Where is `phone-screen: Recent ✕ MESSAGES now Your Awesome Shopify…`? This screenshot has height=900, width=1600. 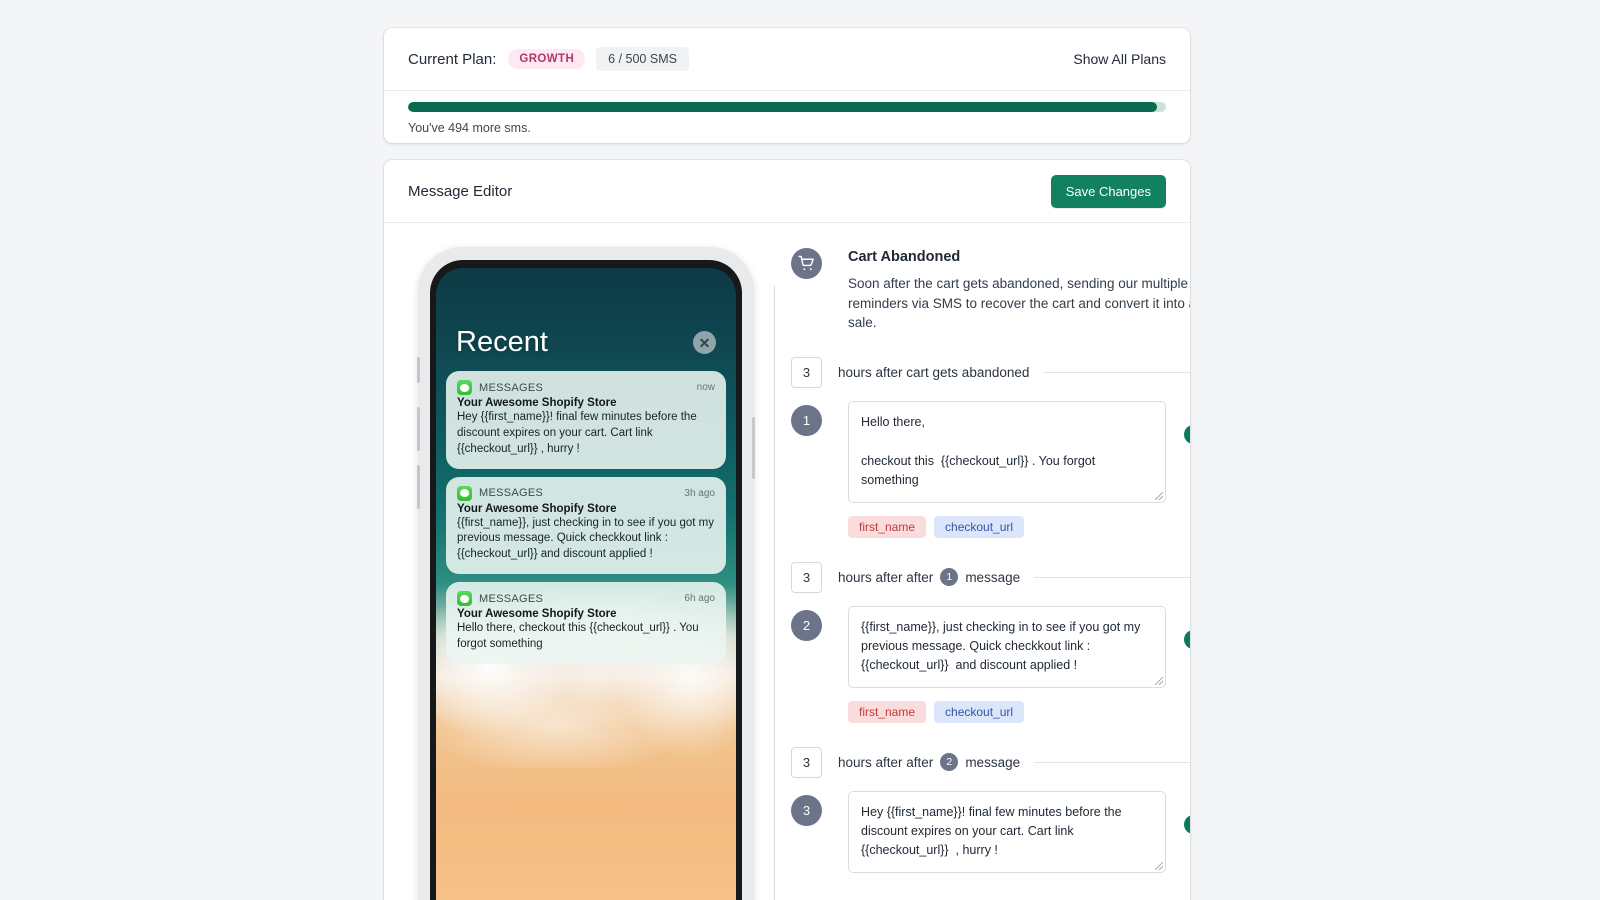 phone-screen: Recent ✕ MESSAGES now Your Awesome Shopify… is located at coordinates (586, 584).